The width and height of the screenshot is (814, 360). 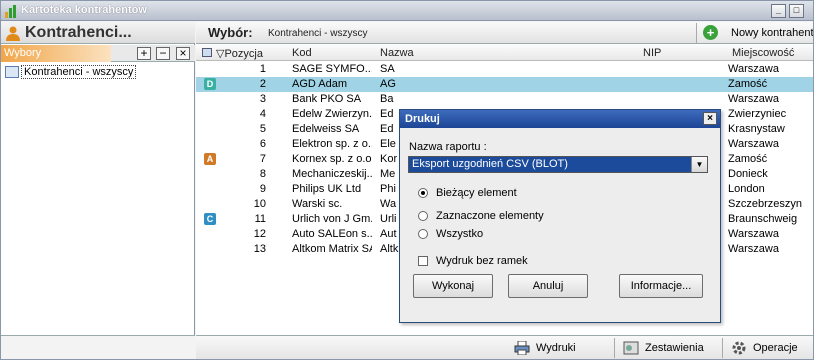 I want to click on report-icon, so click(x=631, y=348).